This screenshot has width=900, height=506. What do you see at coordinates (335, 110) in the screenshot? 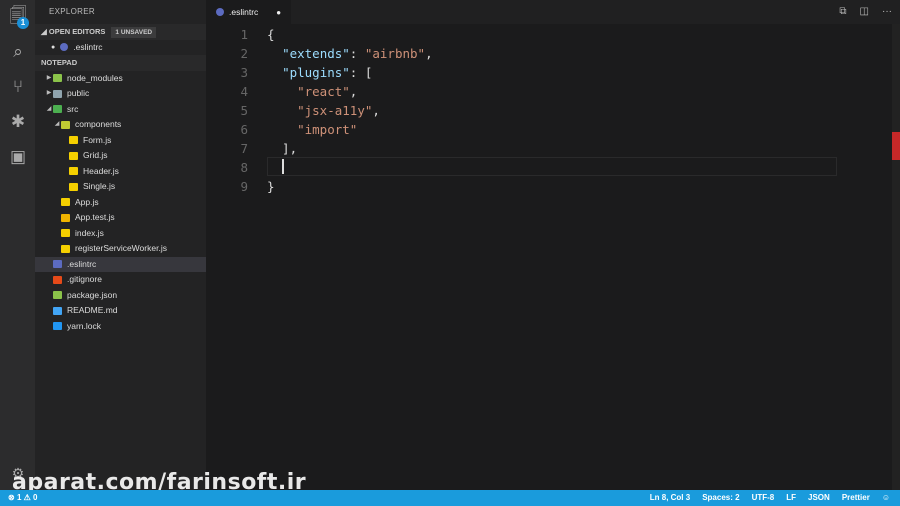
I see `code-token: "jsx-a11y"` at bounding box center [335, 110].